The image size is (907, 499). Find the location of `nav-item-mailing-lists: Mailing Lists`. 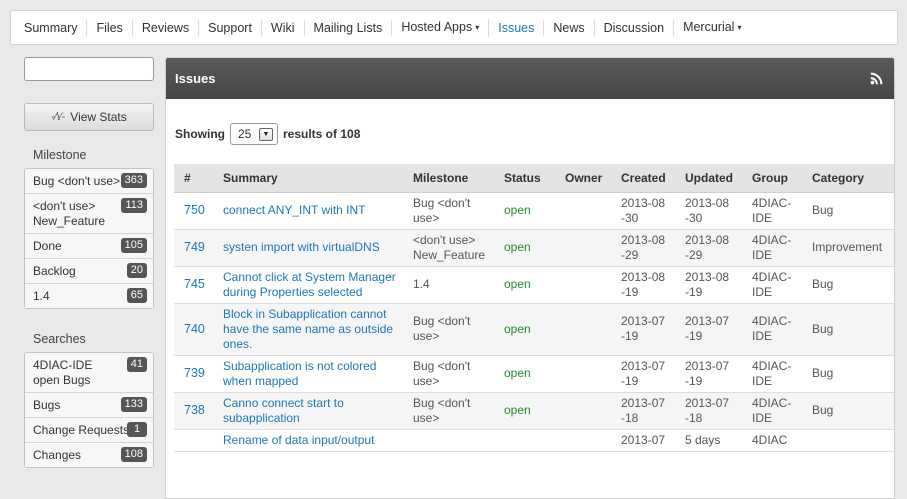

nav-item-mailing-lists: Mailing Lists is located at coordinates (349, 27).